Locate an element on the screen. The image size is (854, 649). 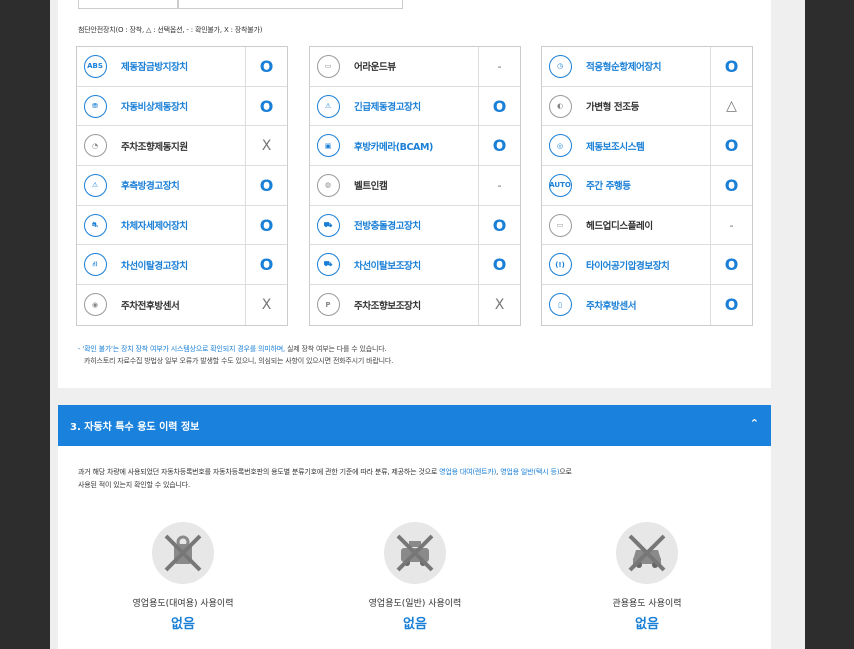
device-icon-cell: ◔ is located at coordinates (95, 145).